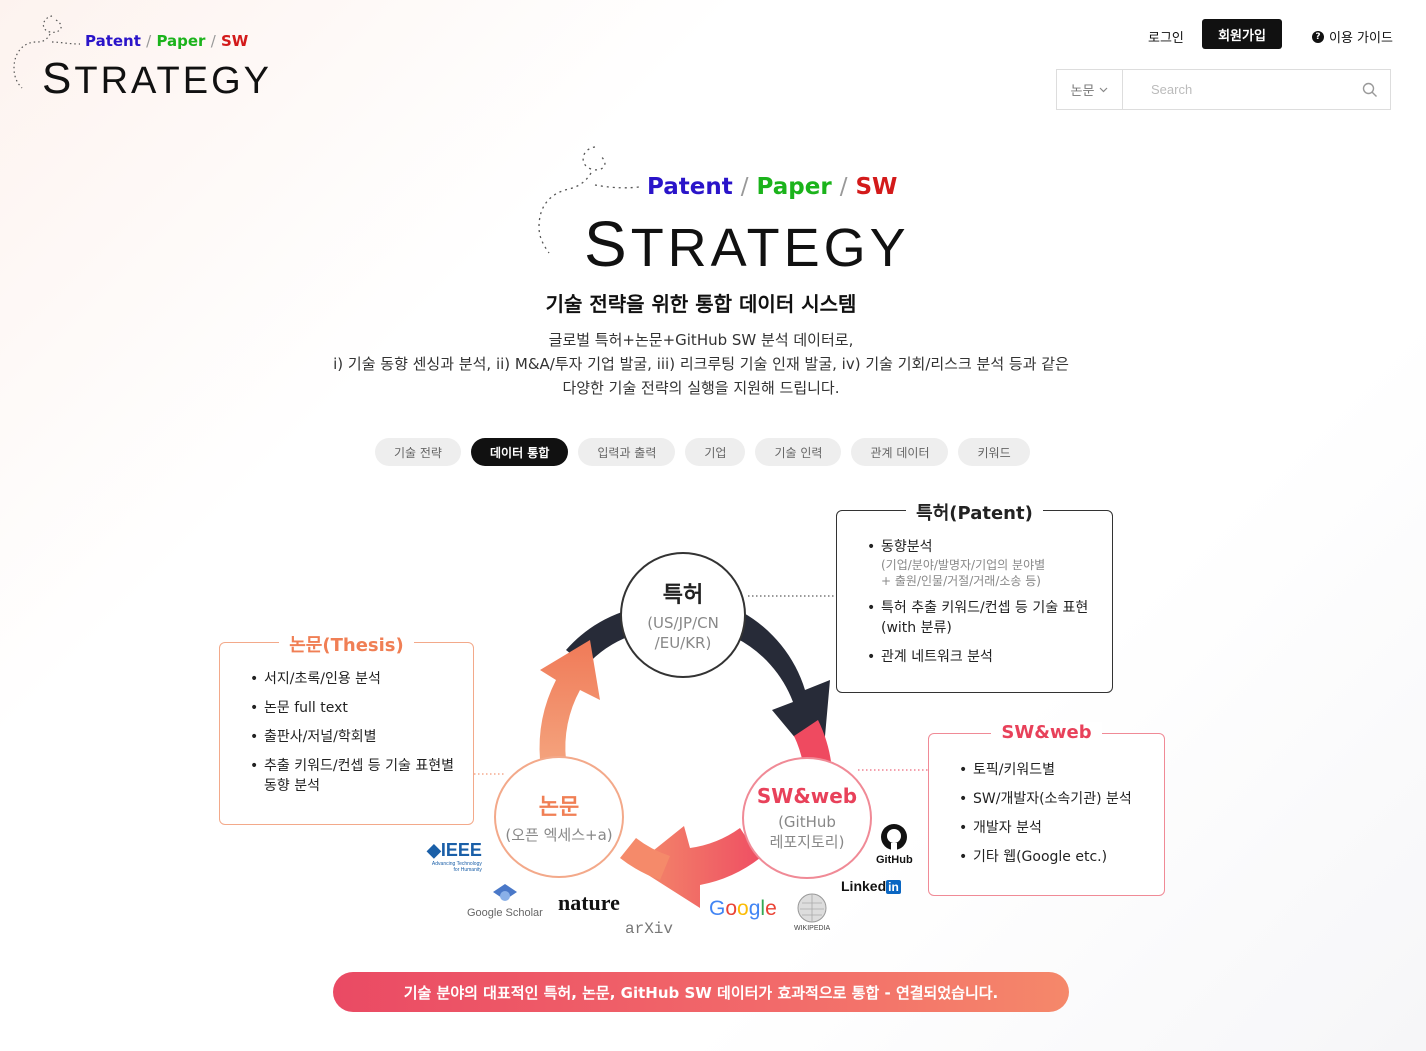  What do you see at coordinates (418, 452) in the screenshot?
I see `tab-strategy: 기술 전략` at bounding box center [418, 452].